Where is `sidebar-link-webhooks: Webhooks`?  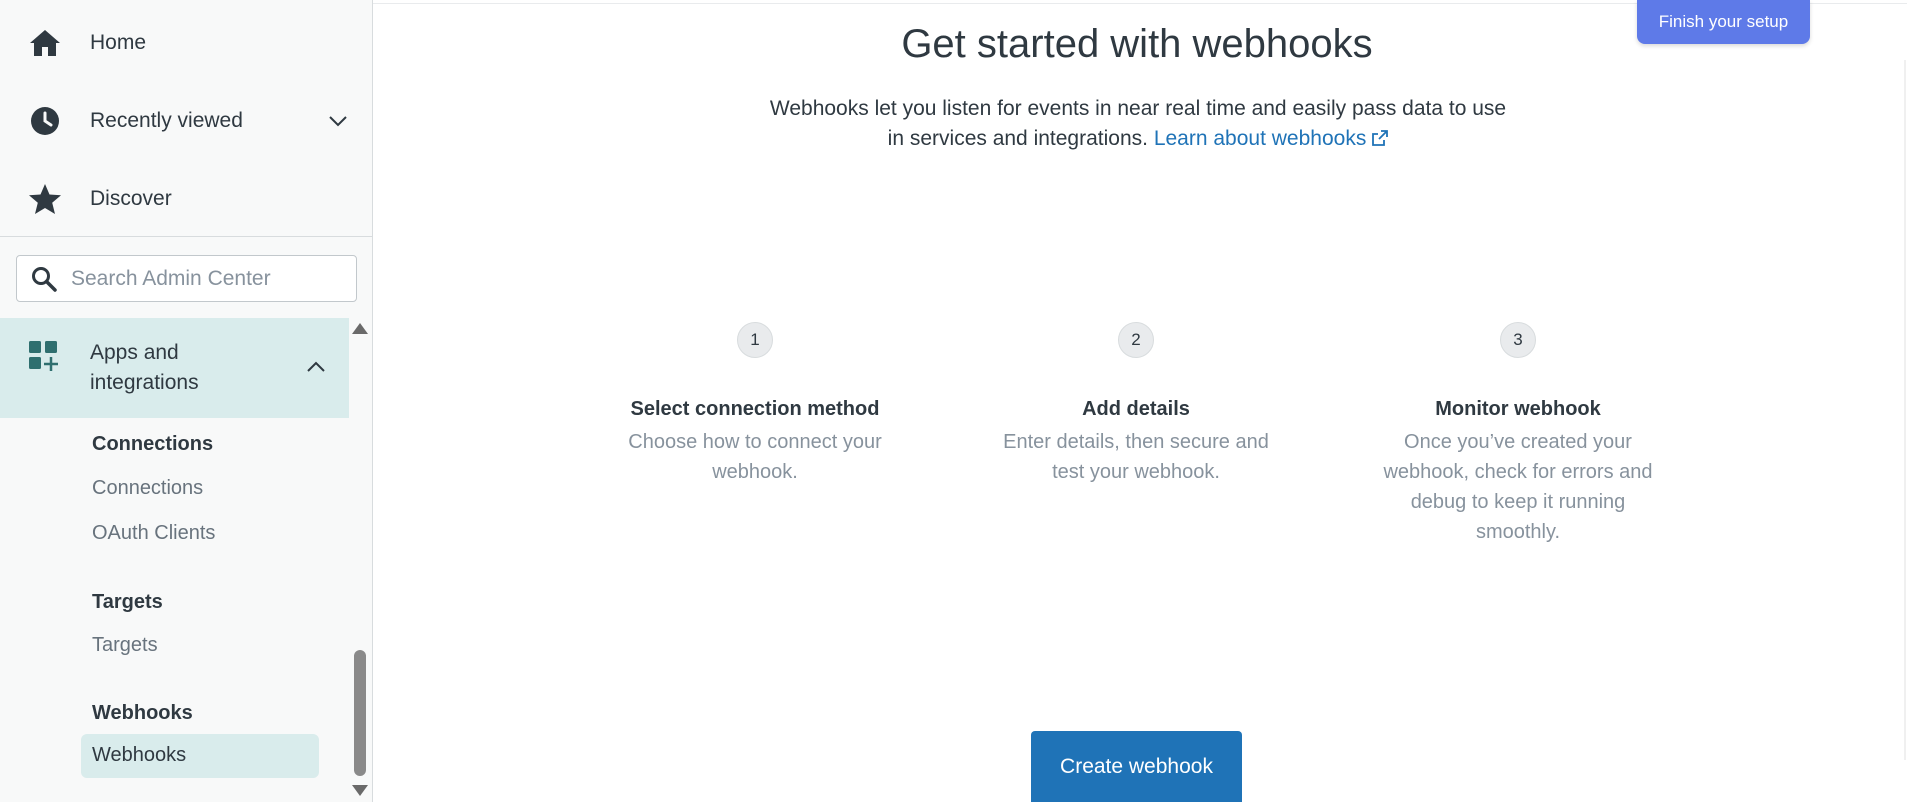 sidebar-link-webhooks: Webhooks is located at coordinates (200, 756).